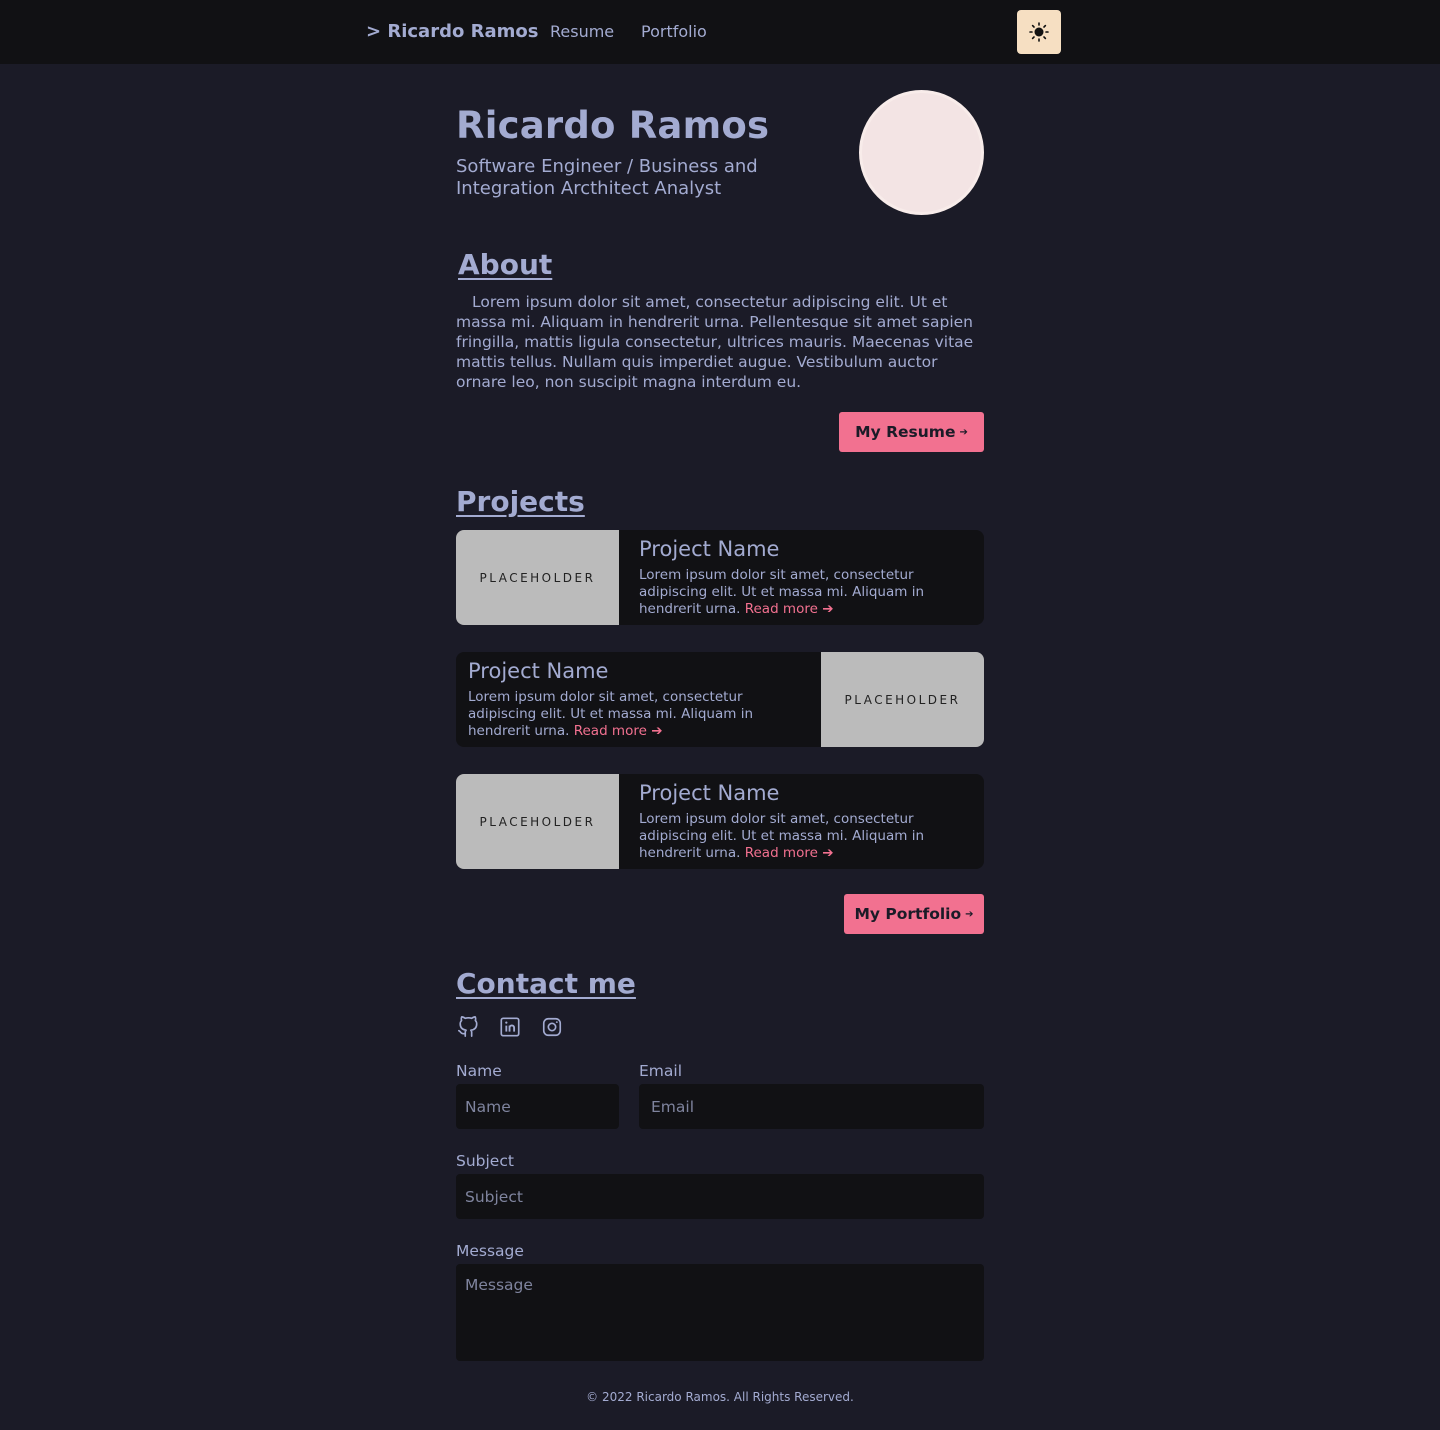  What do you see at coordinates (490, 1251) in the screenshot?
I see `message-label: Message` at bounding box center [490, 1251].